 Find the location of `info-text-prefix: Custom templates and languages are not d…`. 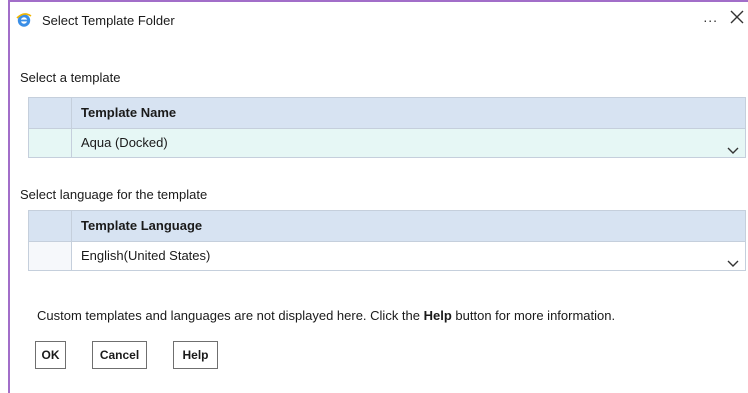

info-text-prefix: Custom templates and languages are not d… is located at coordinates (230, 315).